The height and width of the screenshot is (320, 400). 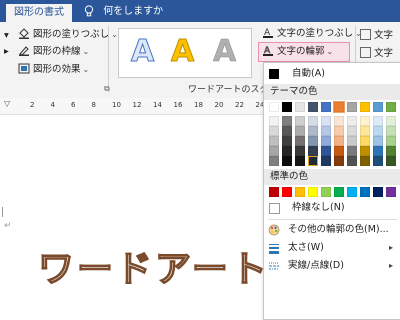 I want to click on wordart-text: ワードアート, so click(x=153, y=266).